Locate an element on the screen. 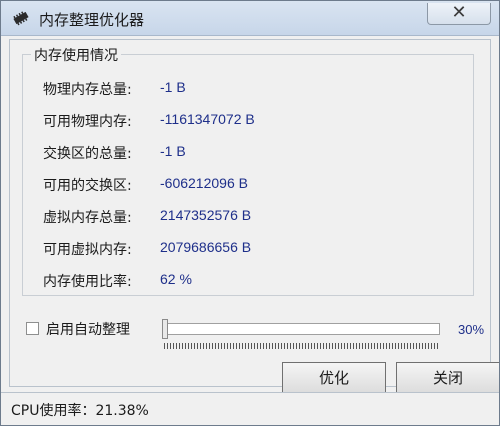  info-value: 2147352576 B is located at coordinates (206, 215).